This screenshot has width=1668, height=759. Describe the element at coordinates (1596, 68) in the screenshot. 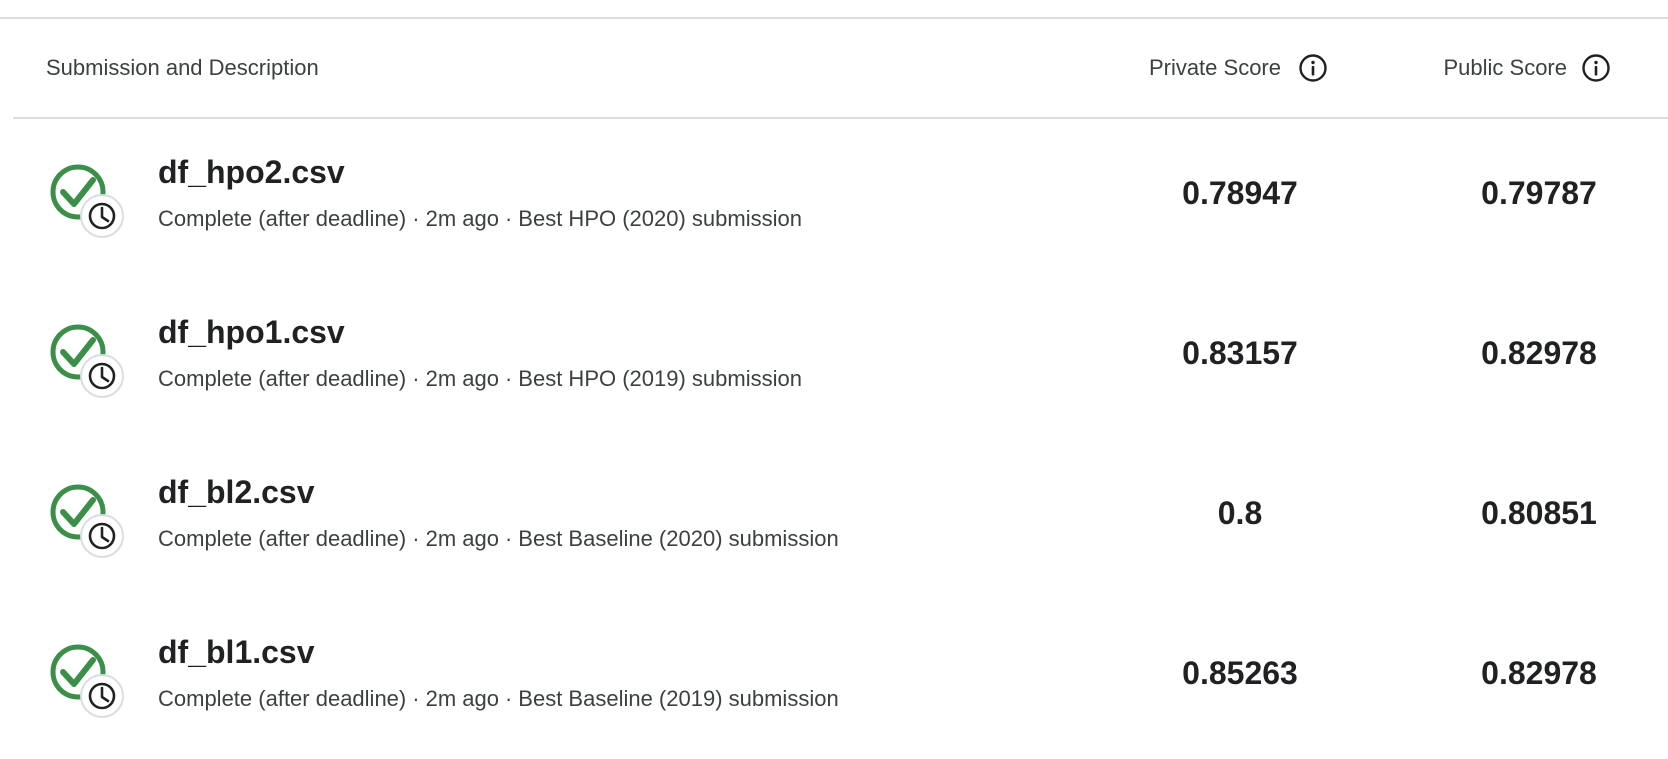

I see `public-score-info-icon` at that location.